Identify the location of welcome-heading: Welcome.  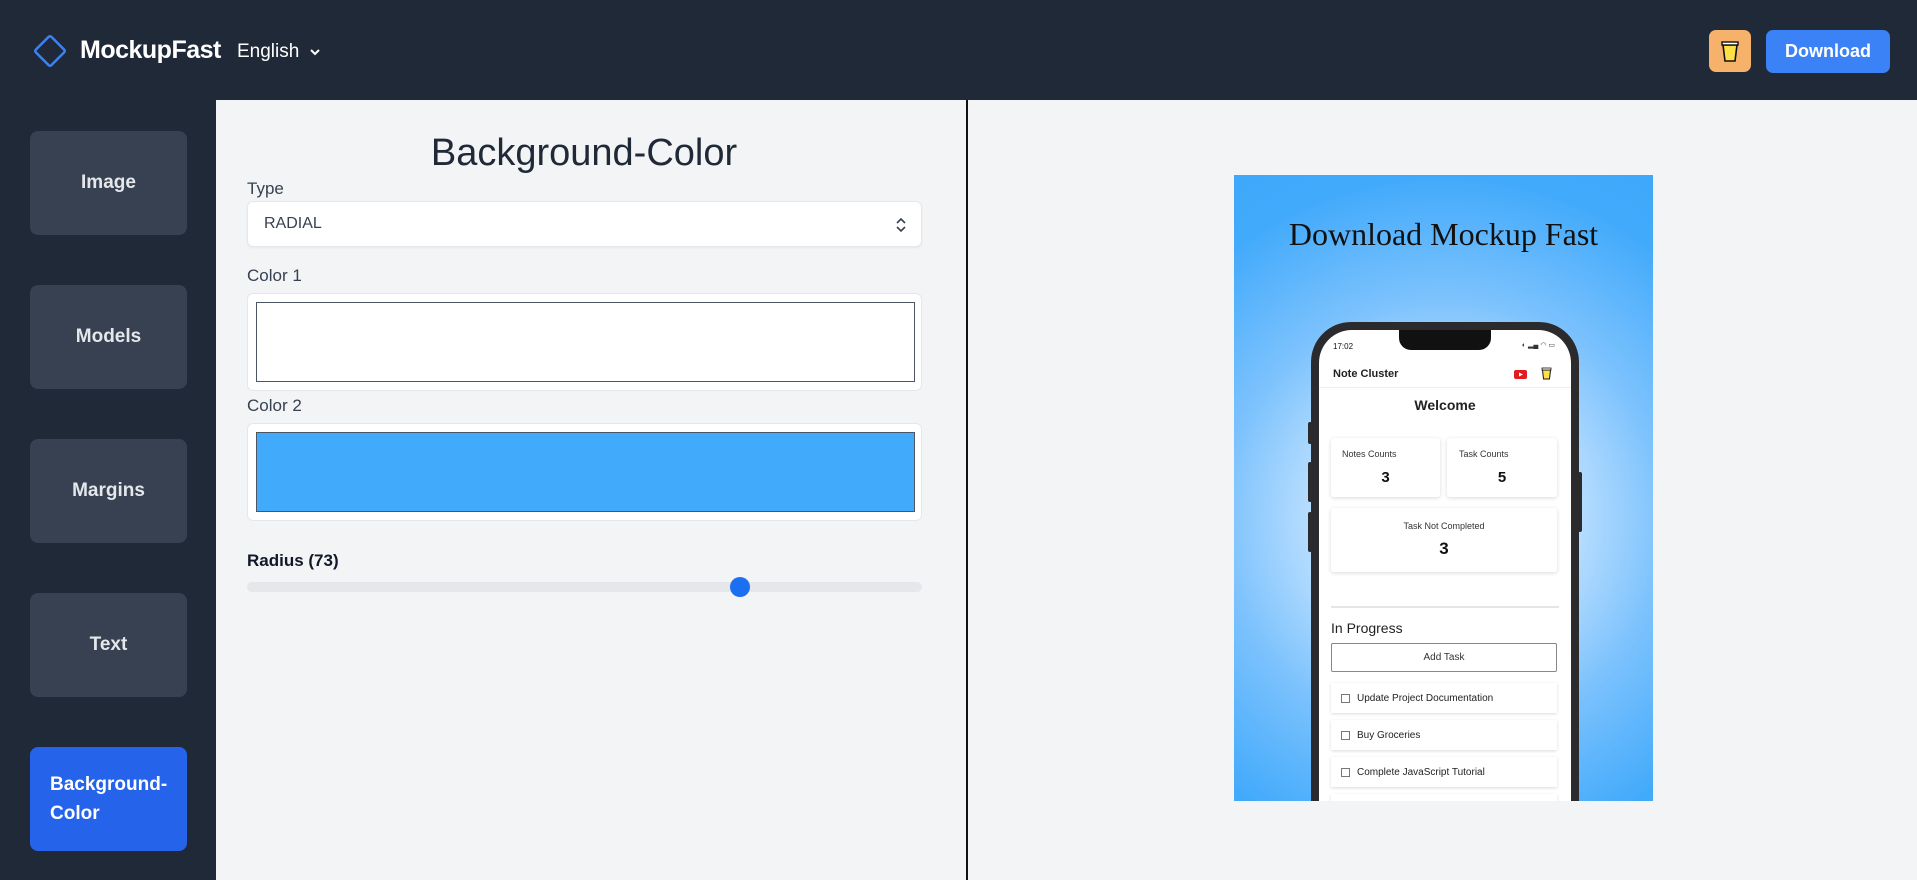
(1445, 405).